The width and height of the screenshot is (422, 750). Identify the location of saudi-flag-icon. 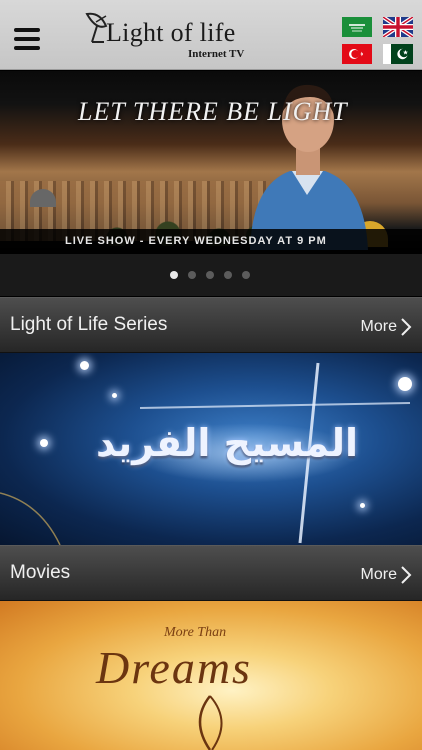
(357, 27).